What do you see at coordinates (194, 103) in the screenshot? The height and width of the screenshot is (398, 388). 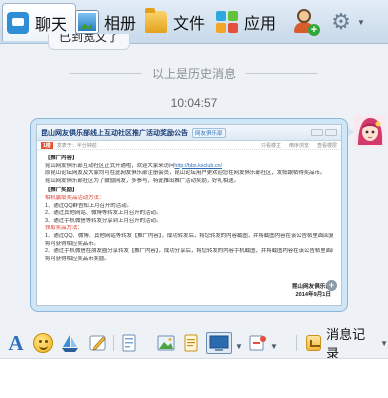 I see `message-timestamp: 10:04:57` at bounding box center [194, 103].